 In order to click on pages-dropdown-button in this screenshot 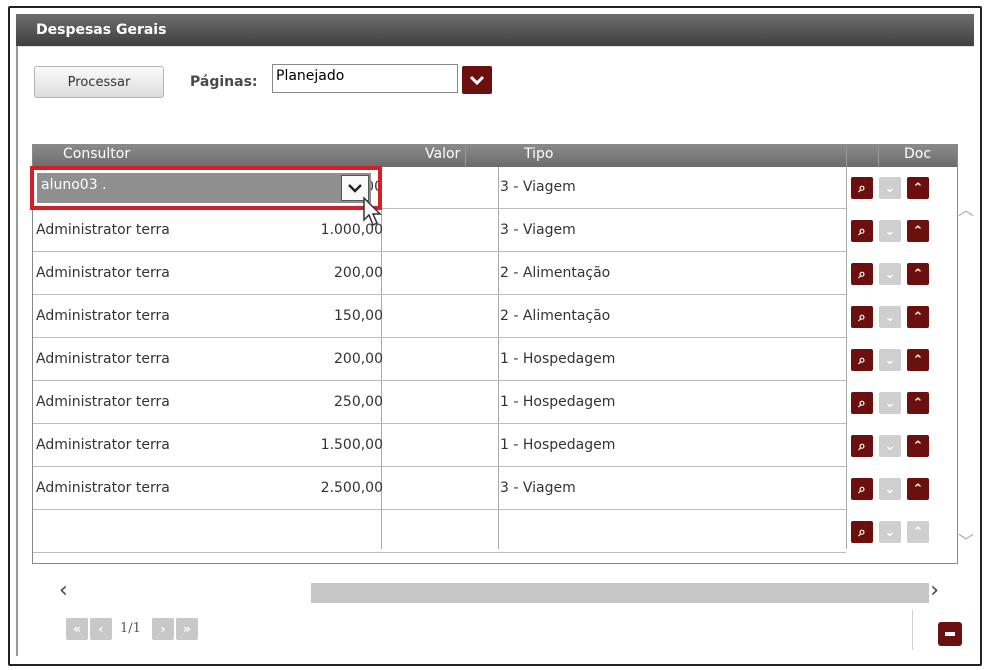, I will do `click(477, 80)`.